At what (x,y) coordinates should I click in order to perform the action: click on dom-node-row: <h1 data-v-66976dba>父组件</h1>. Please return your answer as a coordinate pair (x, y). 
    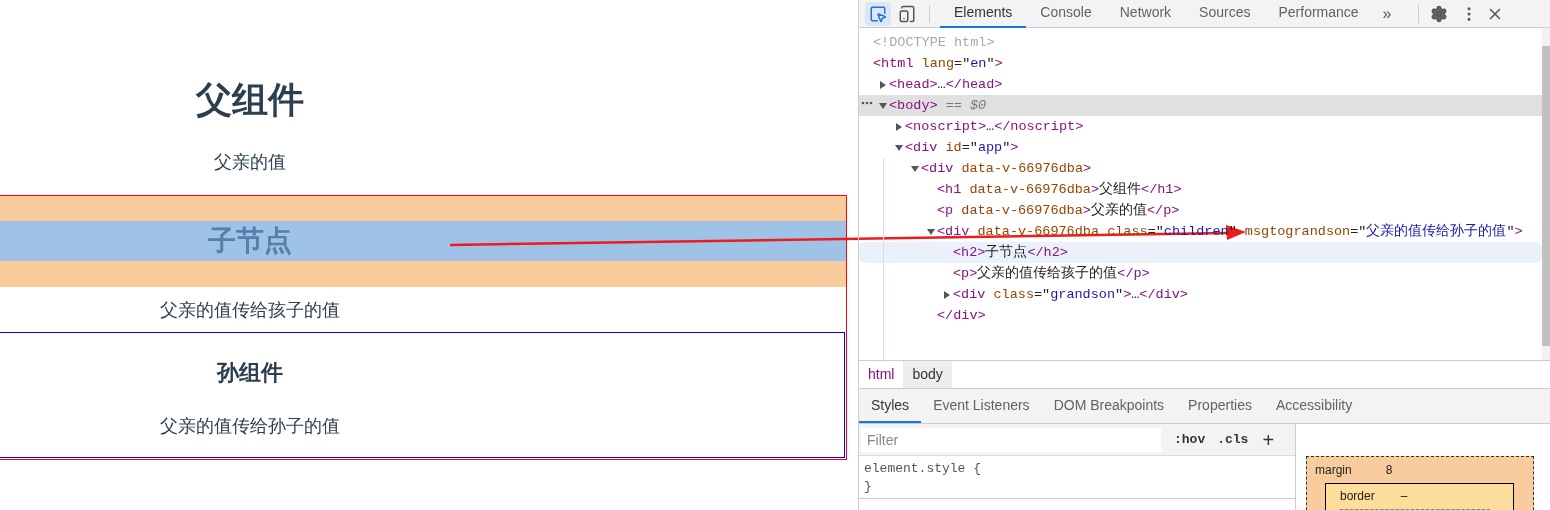
    Looking at the image, I should click on (1200, 189).